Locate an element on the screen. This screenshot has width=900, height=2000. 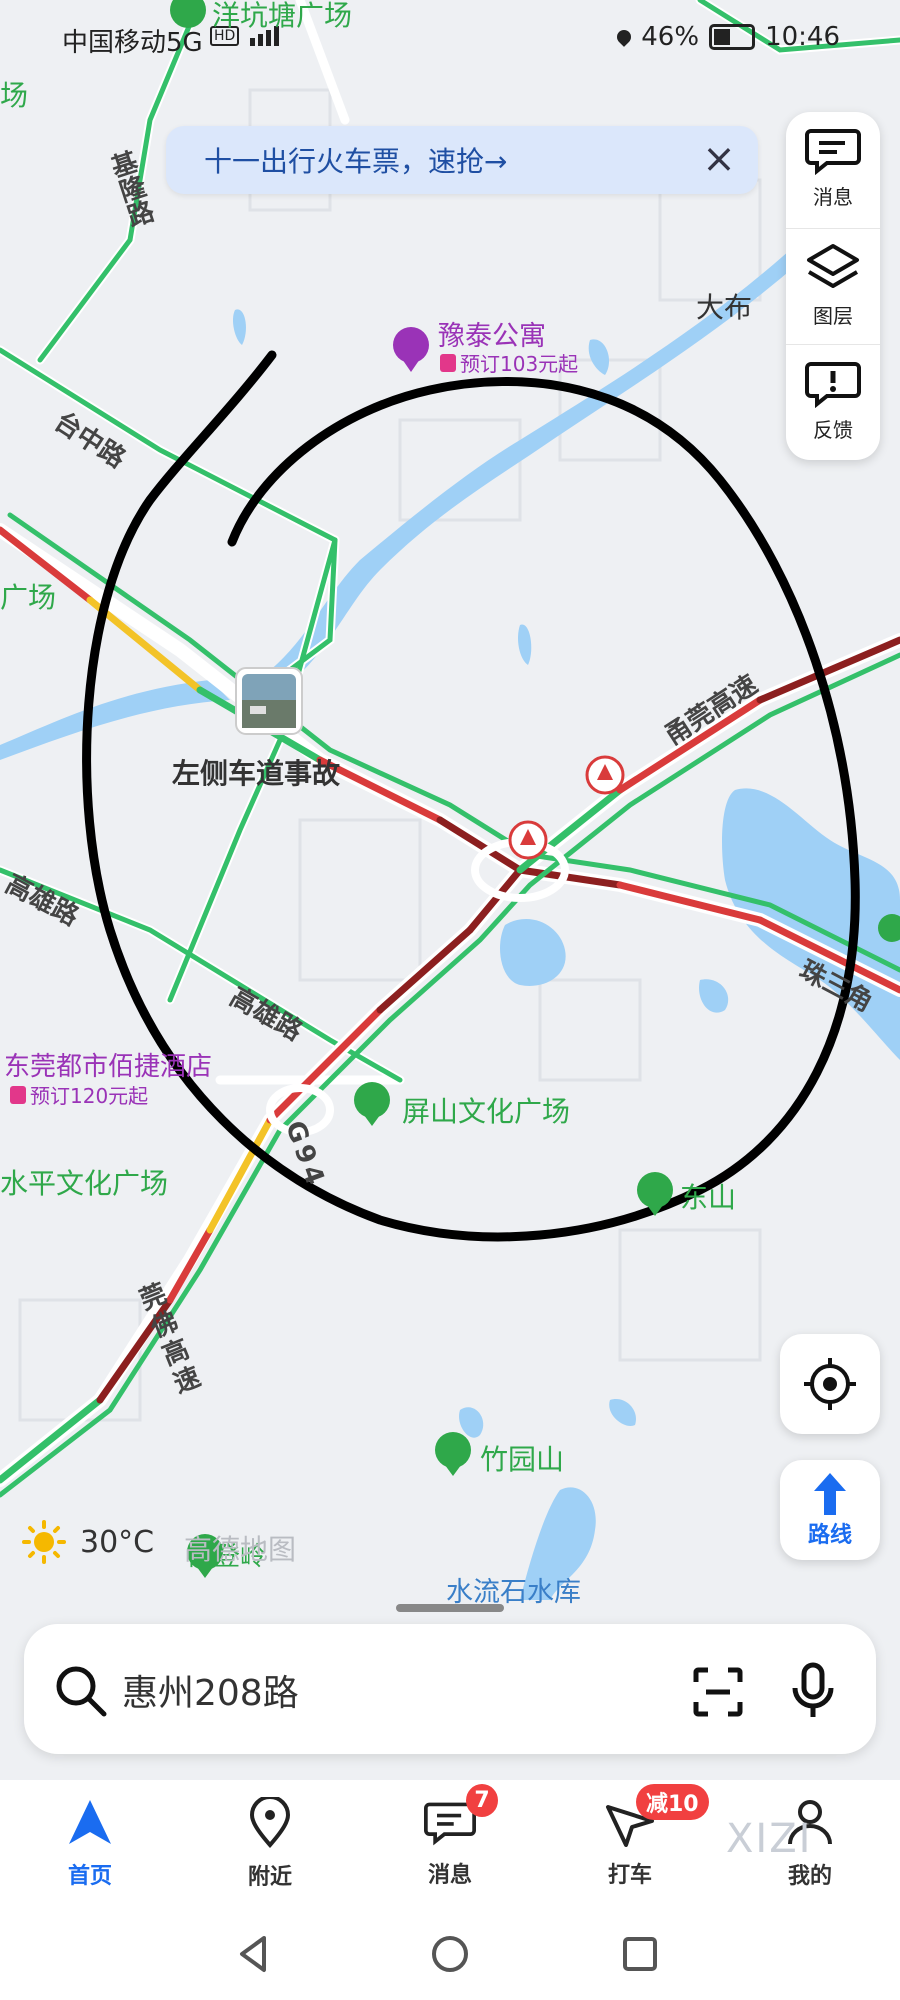
tab-taxi-label: 打车 is located at coordinates (629, 1875).